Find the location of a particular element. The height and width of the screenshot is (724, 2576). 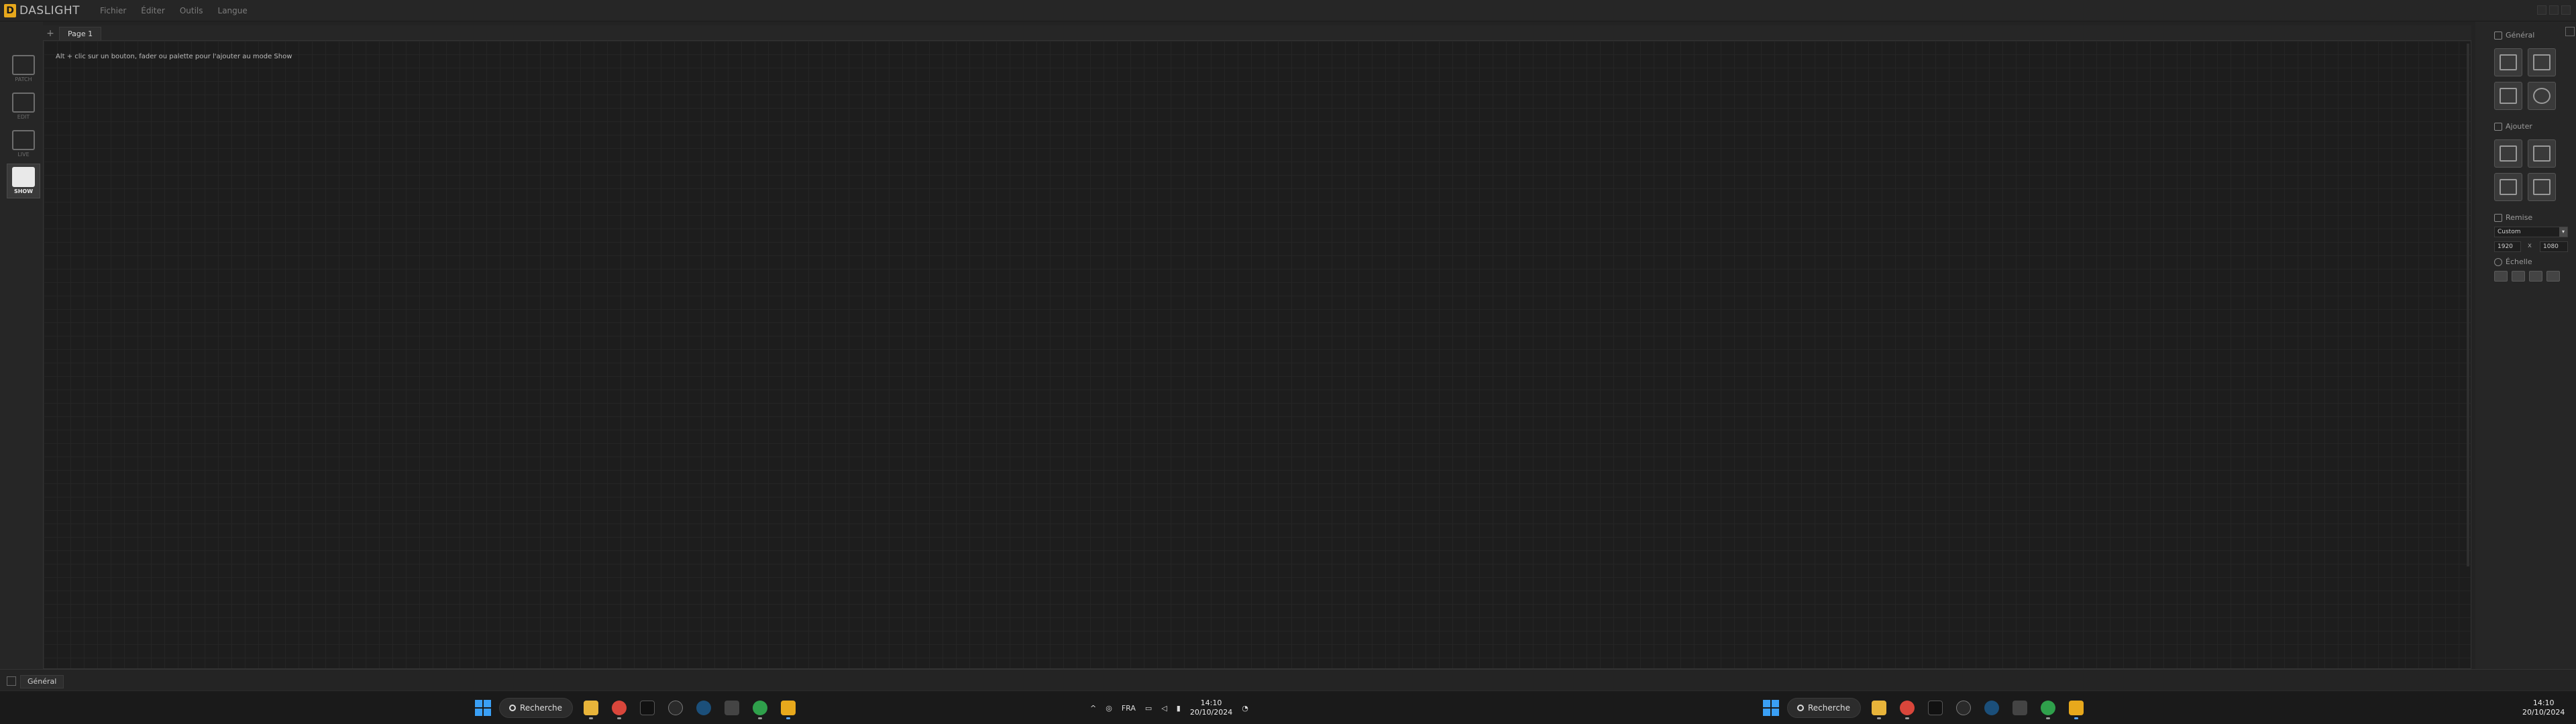

date: 20/10/2024 is located at coordinates (2543, 712).